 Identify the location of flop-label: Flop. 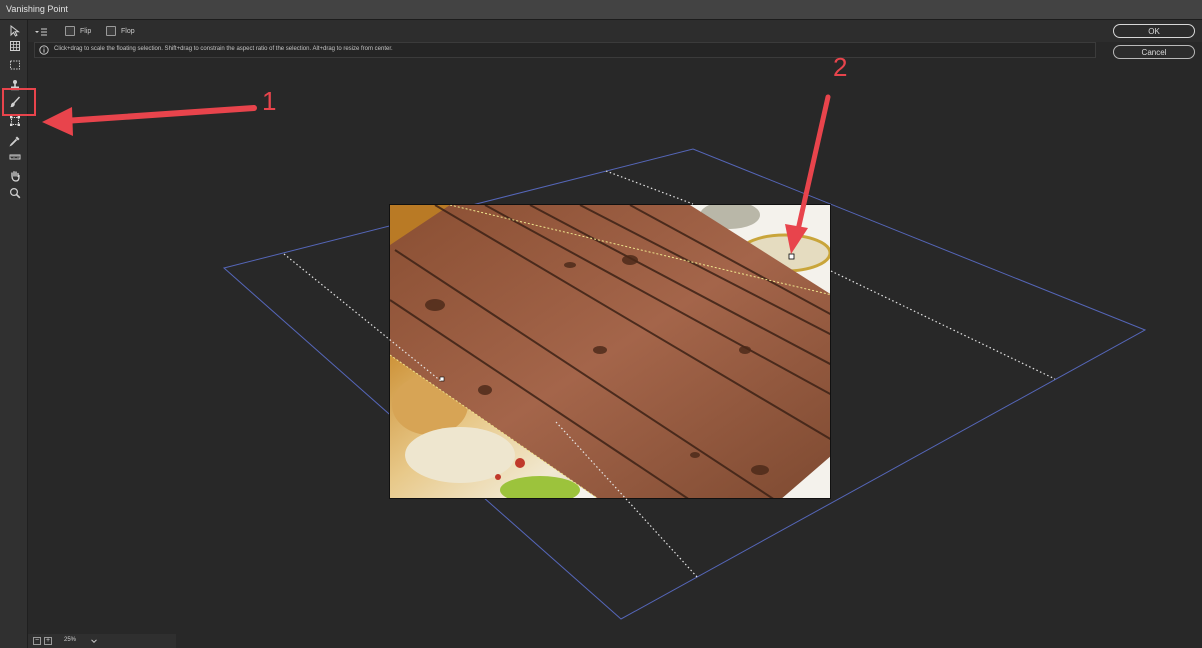
(128, 31).